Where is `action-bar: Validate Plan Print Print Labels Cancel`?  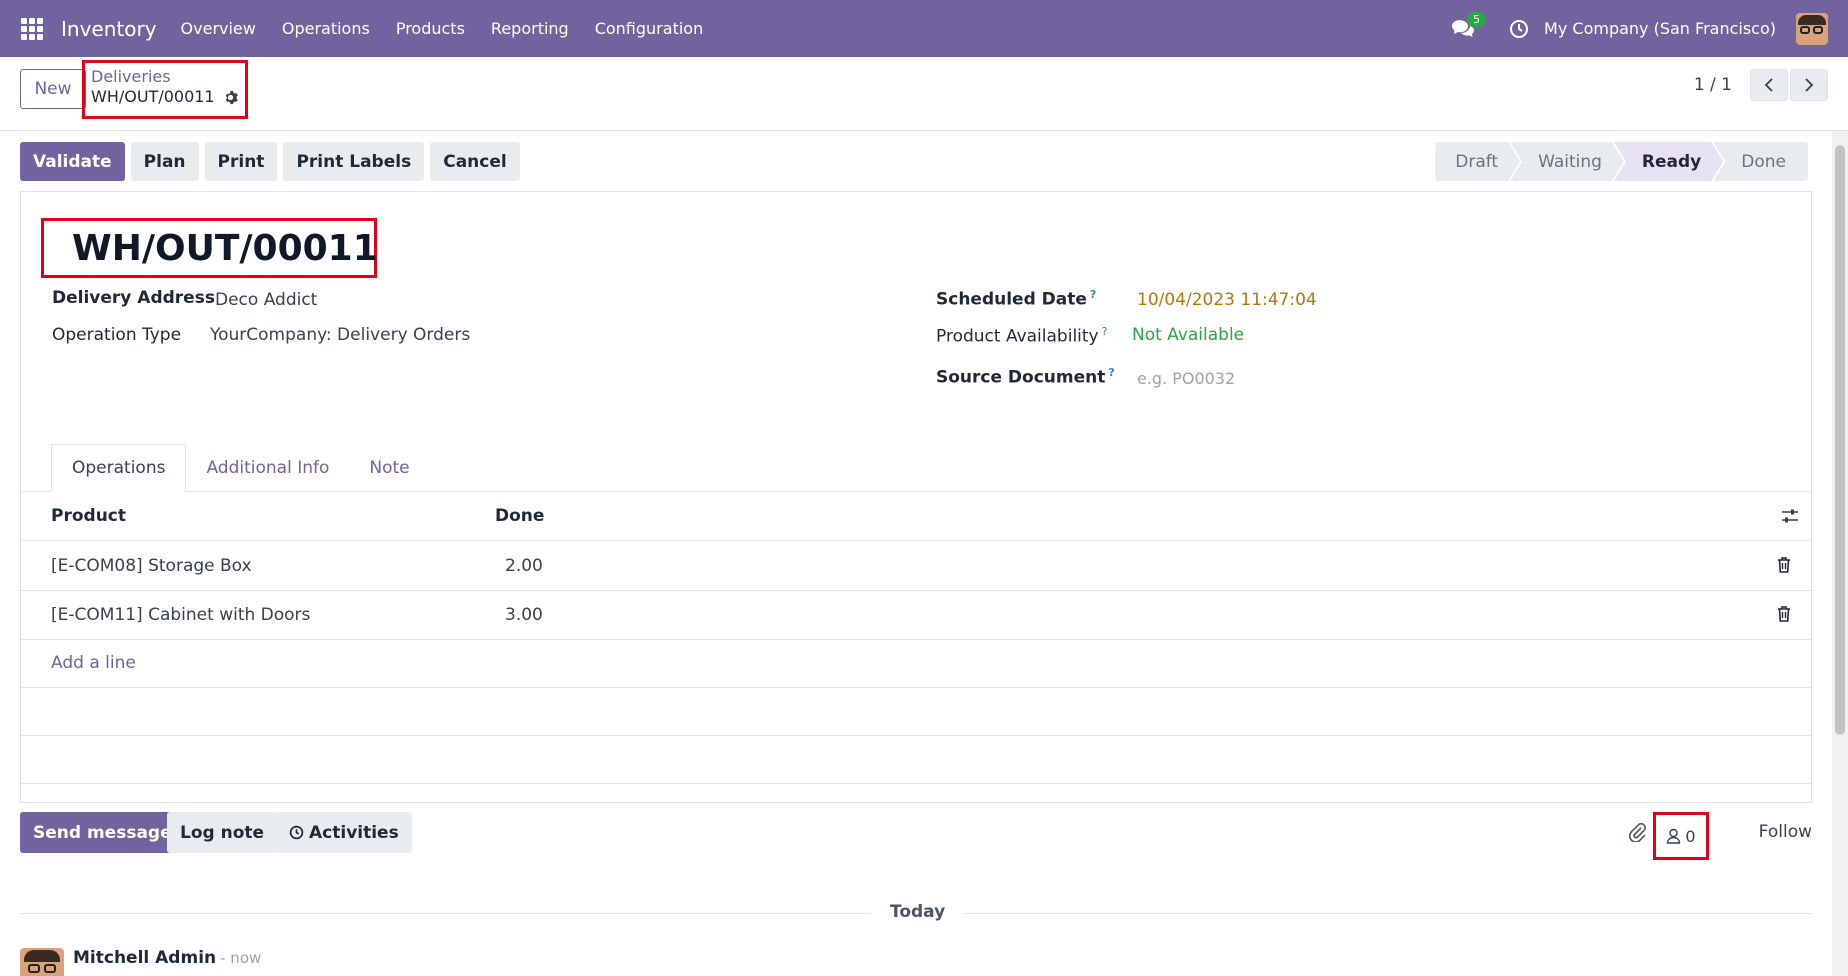
action-bar: Validate Plan Print Print Labels Cancel is located at coordinates (273, 161).